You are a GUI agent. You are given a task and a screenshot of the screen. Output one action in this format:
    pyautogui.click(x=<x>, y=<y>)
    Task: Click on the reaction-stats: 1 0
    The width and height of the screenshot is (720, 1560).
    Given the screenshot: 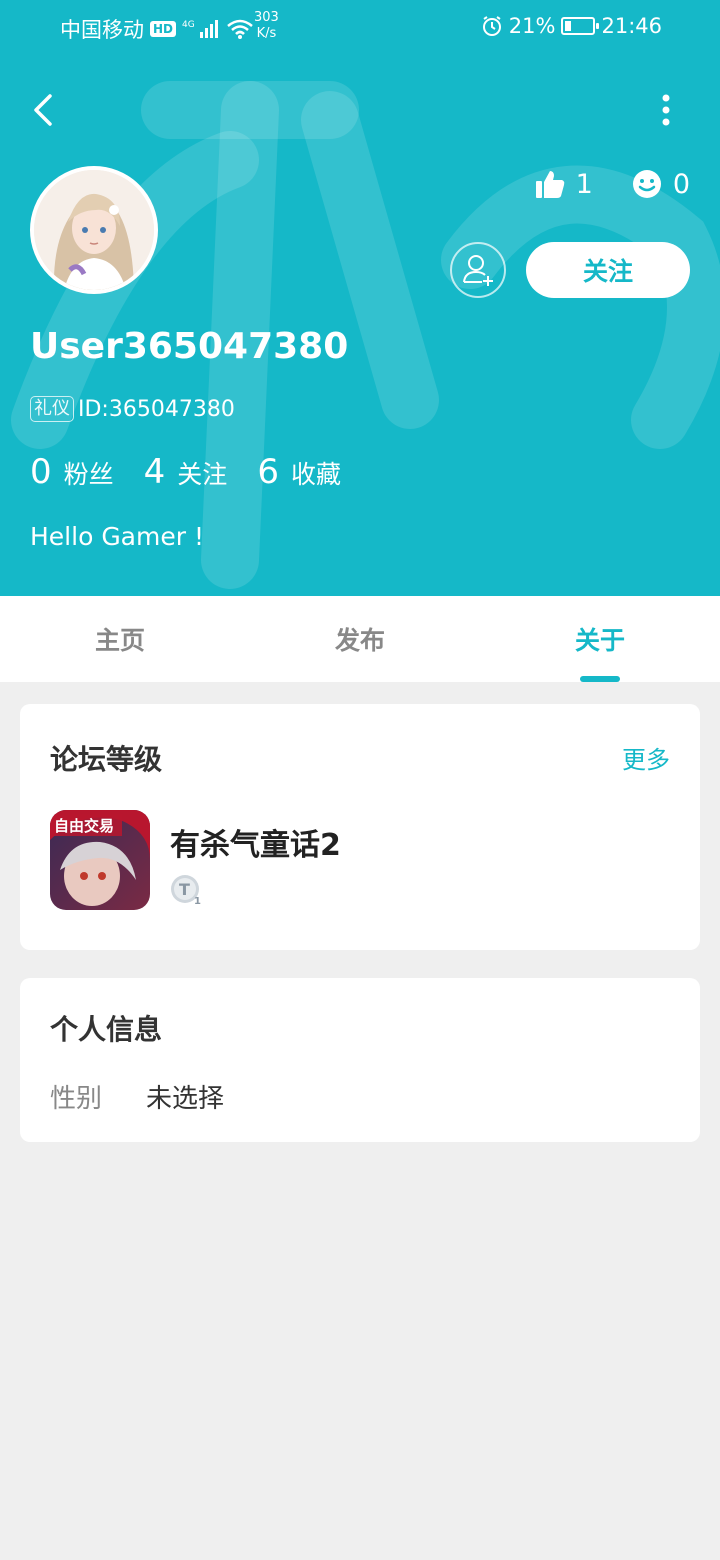 What is the action you would take?
    pyautogui.click(x=612, y=184)
    